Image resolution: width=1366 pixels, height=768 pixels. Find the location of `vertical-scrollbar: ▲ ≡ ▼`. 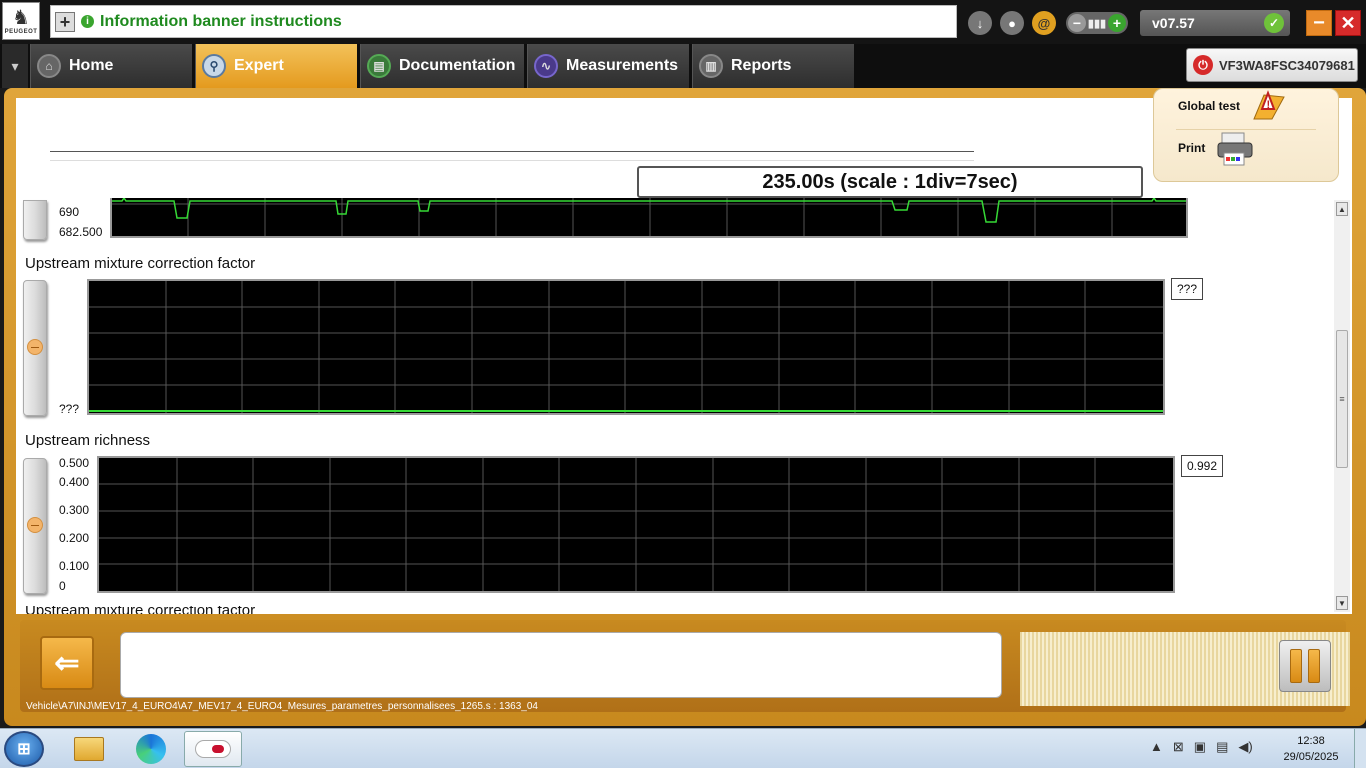

vertical-scrollbar: ▲ ≡ ▼ is located at coordinates (1342, 406).